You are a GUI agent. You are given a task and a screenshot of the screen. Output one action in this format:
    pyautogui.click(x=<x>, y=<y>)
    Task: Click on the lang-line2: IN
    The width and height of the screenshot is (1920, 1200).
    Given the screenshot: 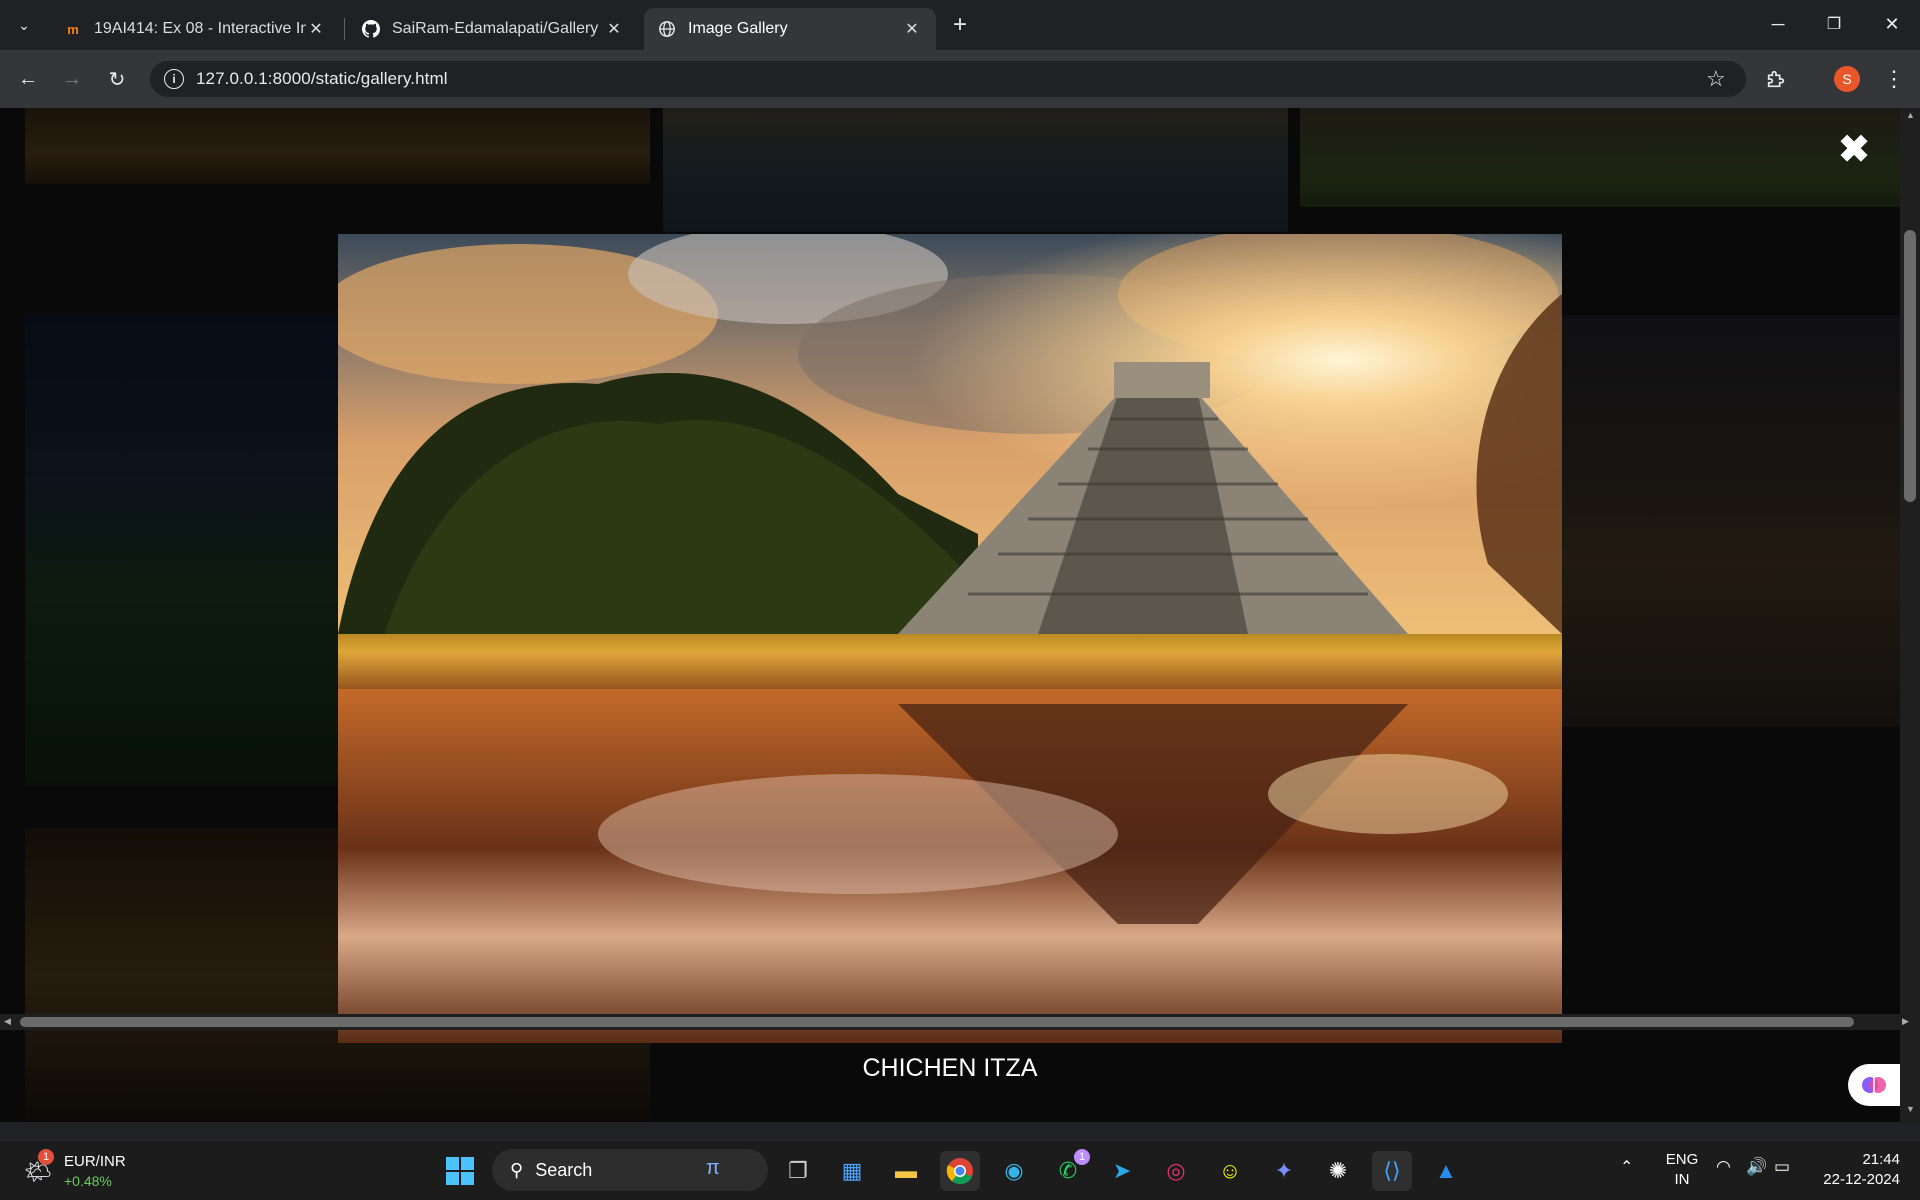 What is the action you would take?
    pyautogui.click(x=1682, y=1179)
    